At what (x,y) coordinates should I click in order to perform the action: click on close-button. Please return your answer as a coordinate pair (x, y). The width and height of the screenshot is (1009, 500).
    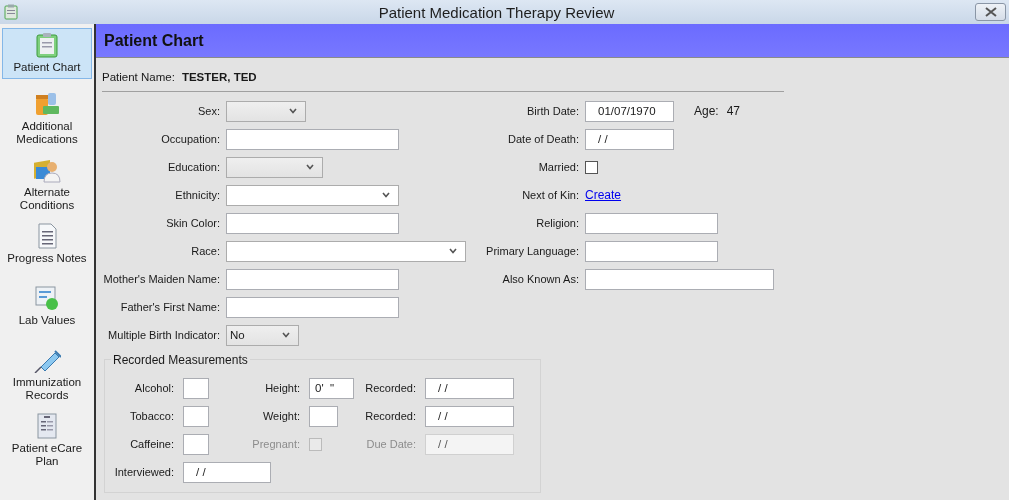
    Looking at the image, I should click on (990, 12).